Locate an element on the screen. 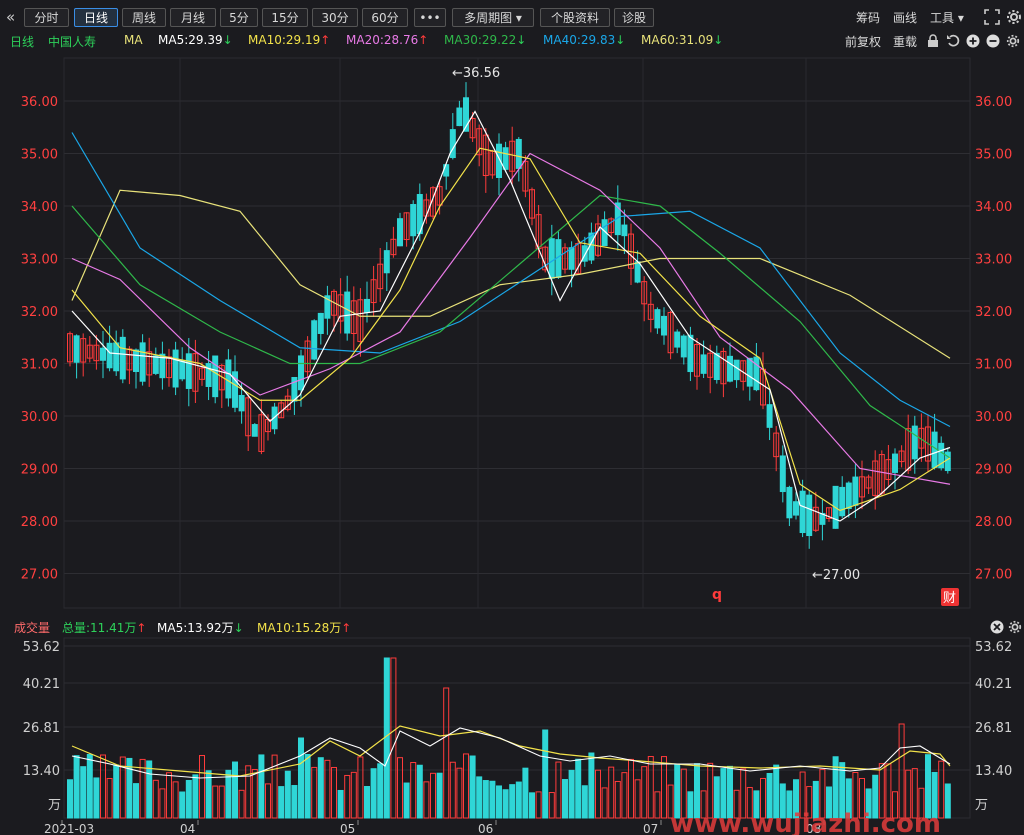  event-marker: q is located at coordinates (717, 595).